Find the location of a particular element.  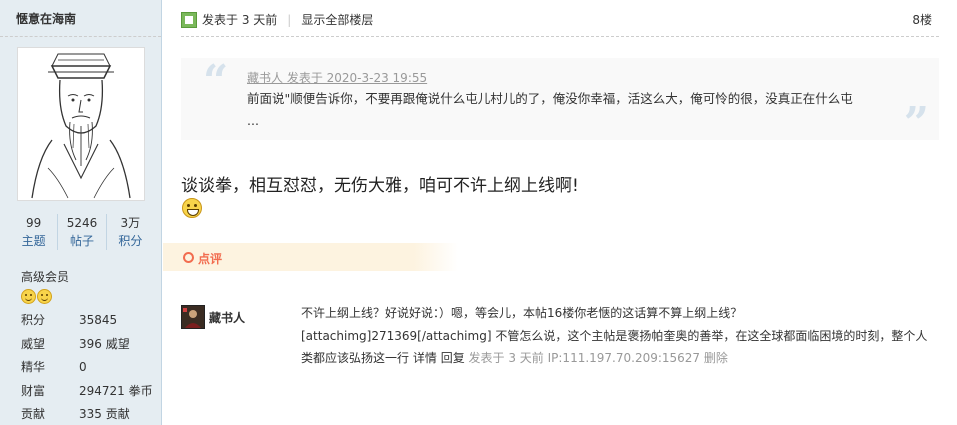

stat-label: 主题 is located at coordinates (33, 241).